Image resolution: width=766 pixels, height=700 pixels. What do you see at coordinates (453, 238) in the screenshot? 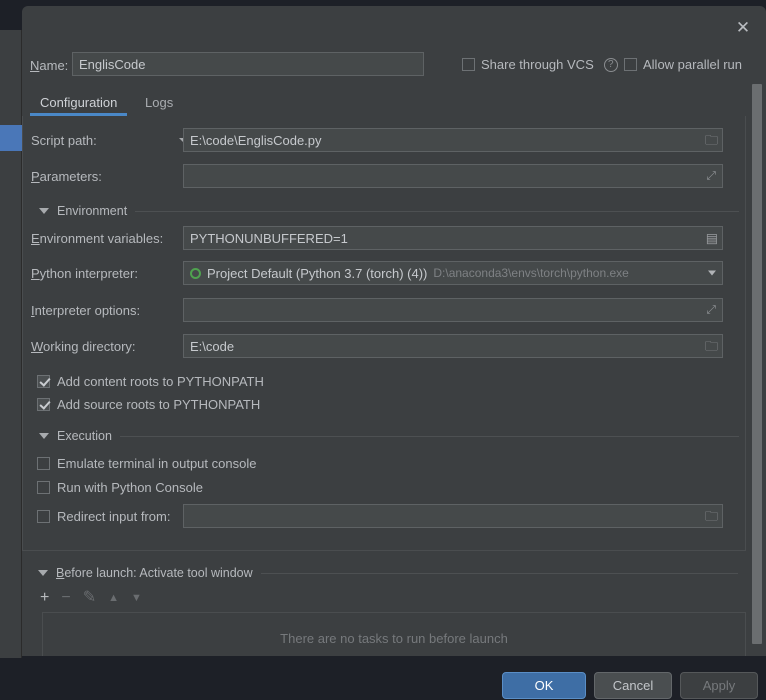
I see `environment-variables-field: PYTHONUNBUFFERED=1 ▤` at bounding box center [453, 238].